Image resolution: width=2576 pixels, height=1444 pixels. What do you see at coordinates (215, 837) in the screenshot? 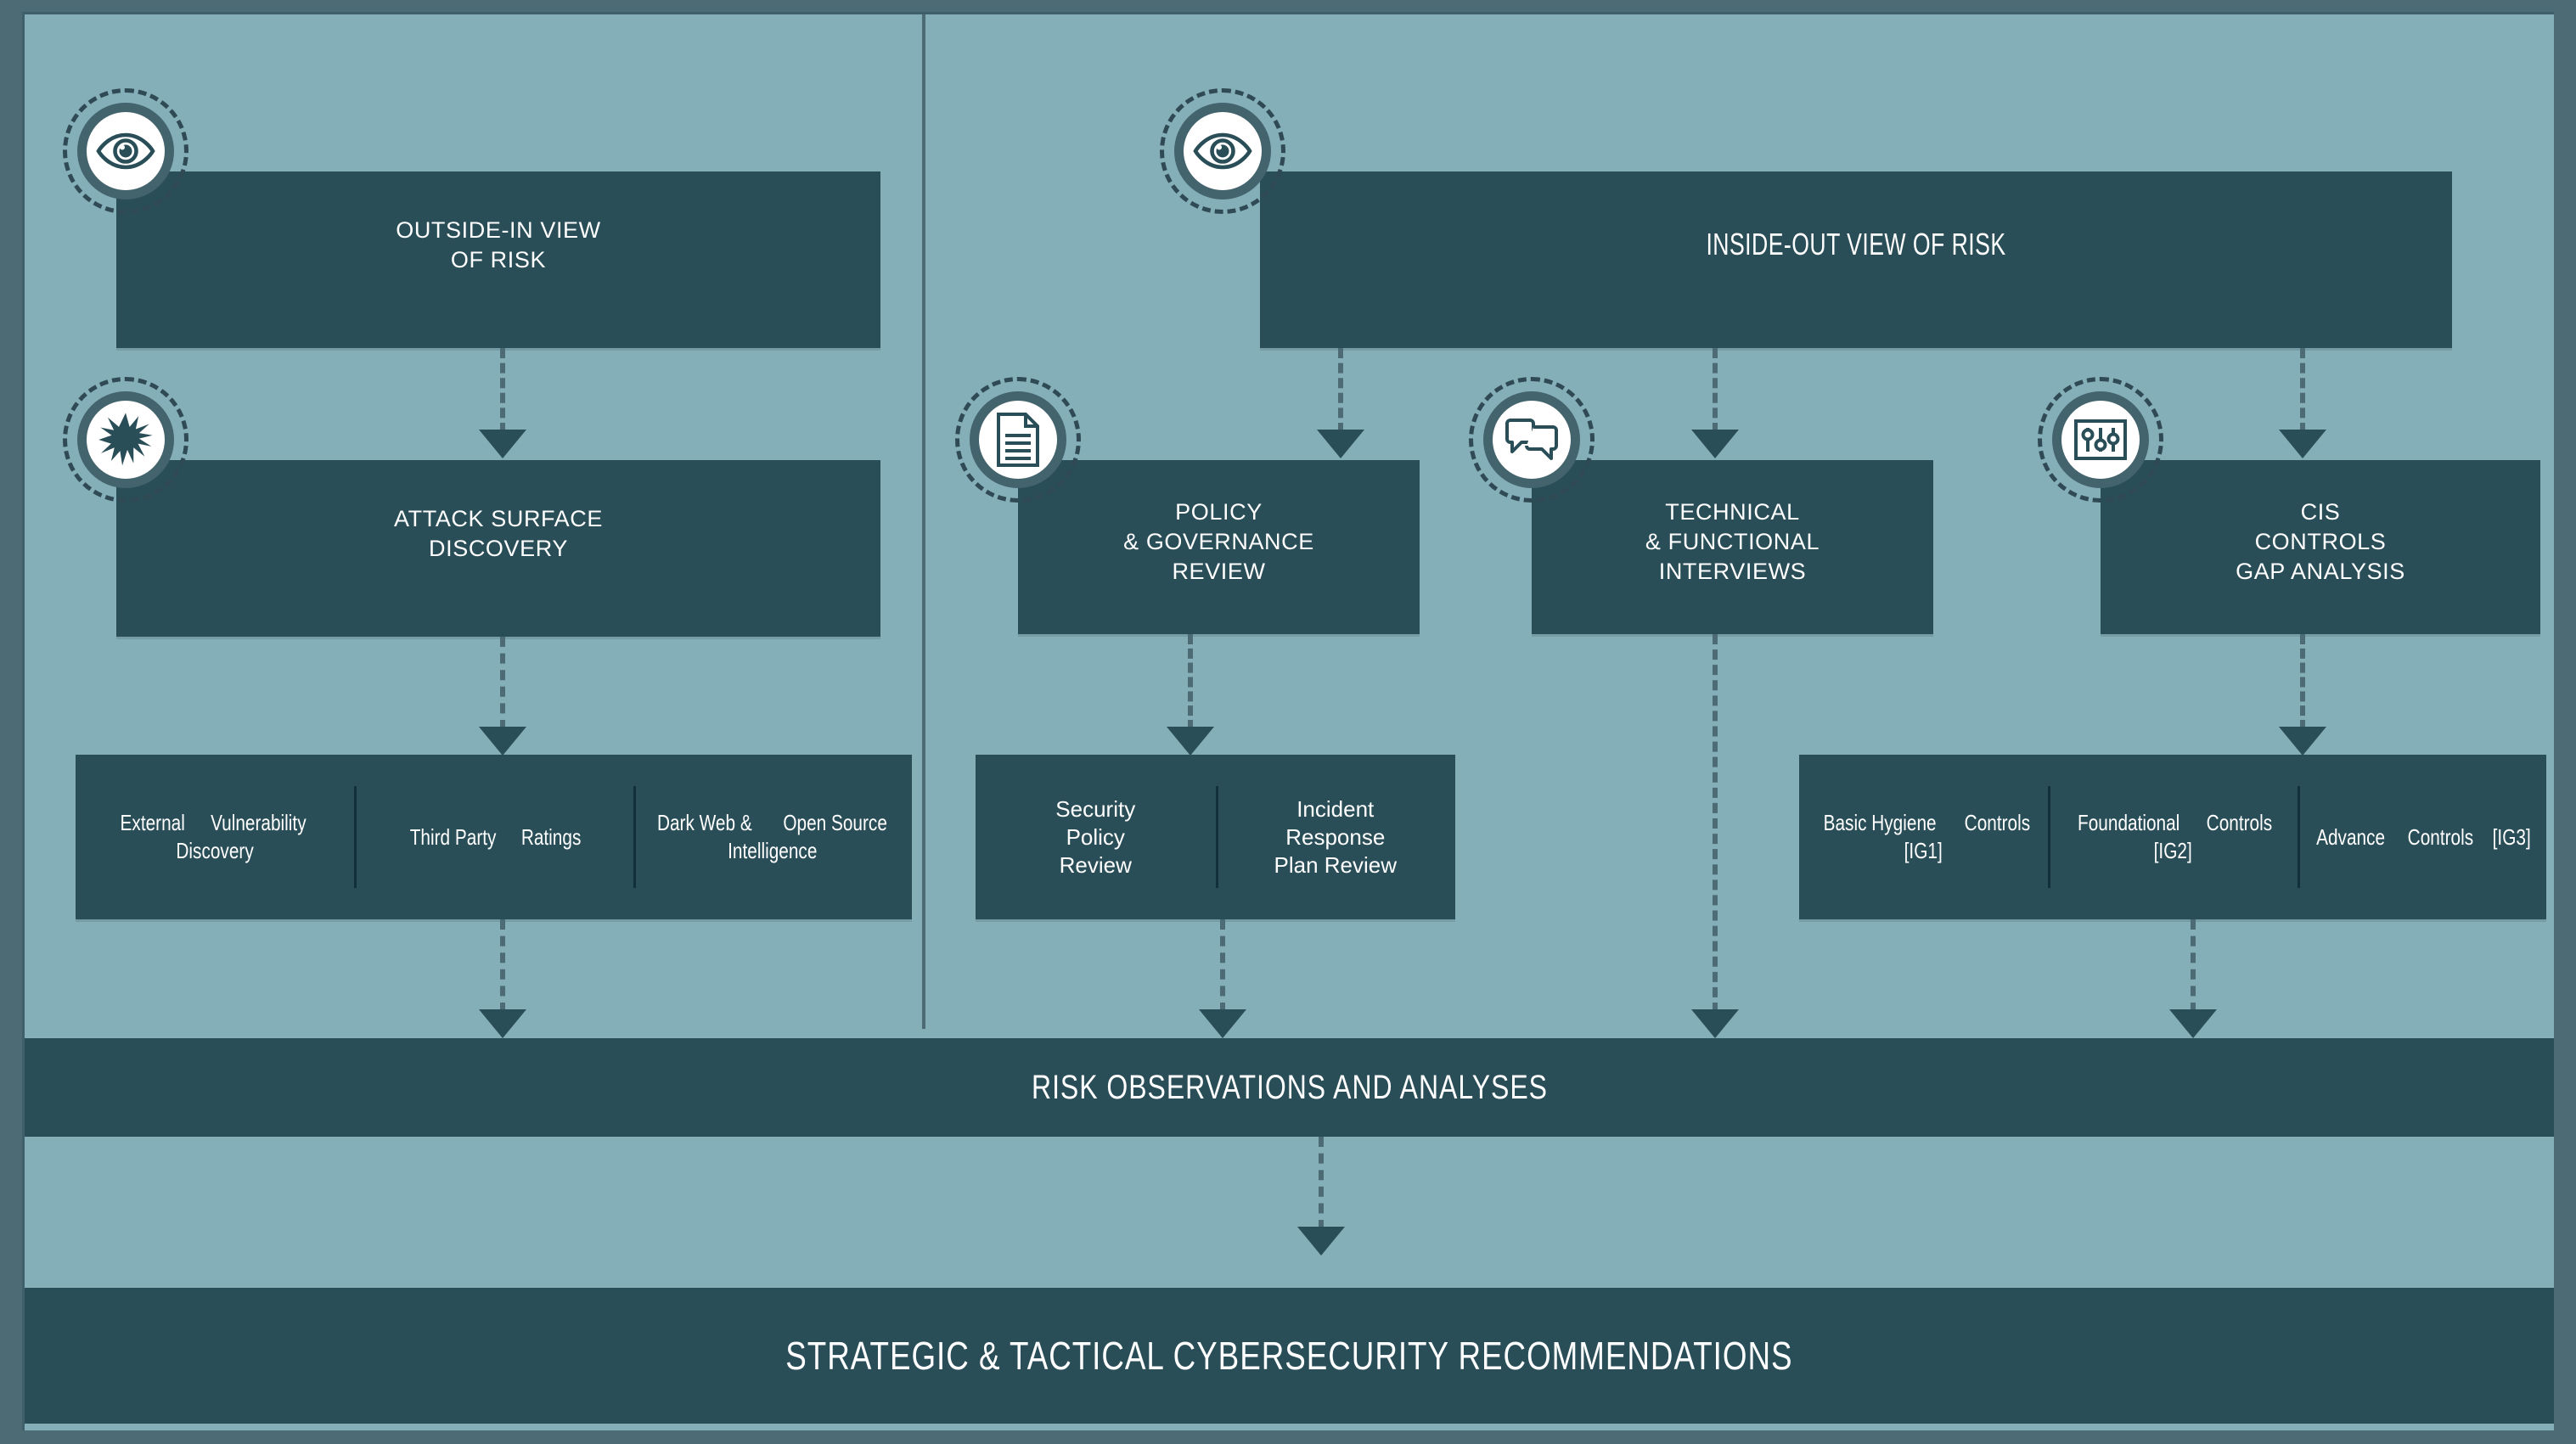
I see `cell-external-vulnerability-discovery: External Vulnerability Discovery` at bounding box center [215, 837].